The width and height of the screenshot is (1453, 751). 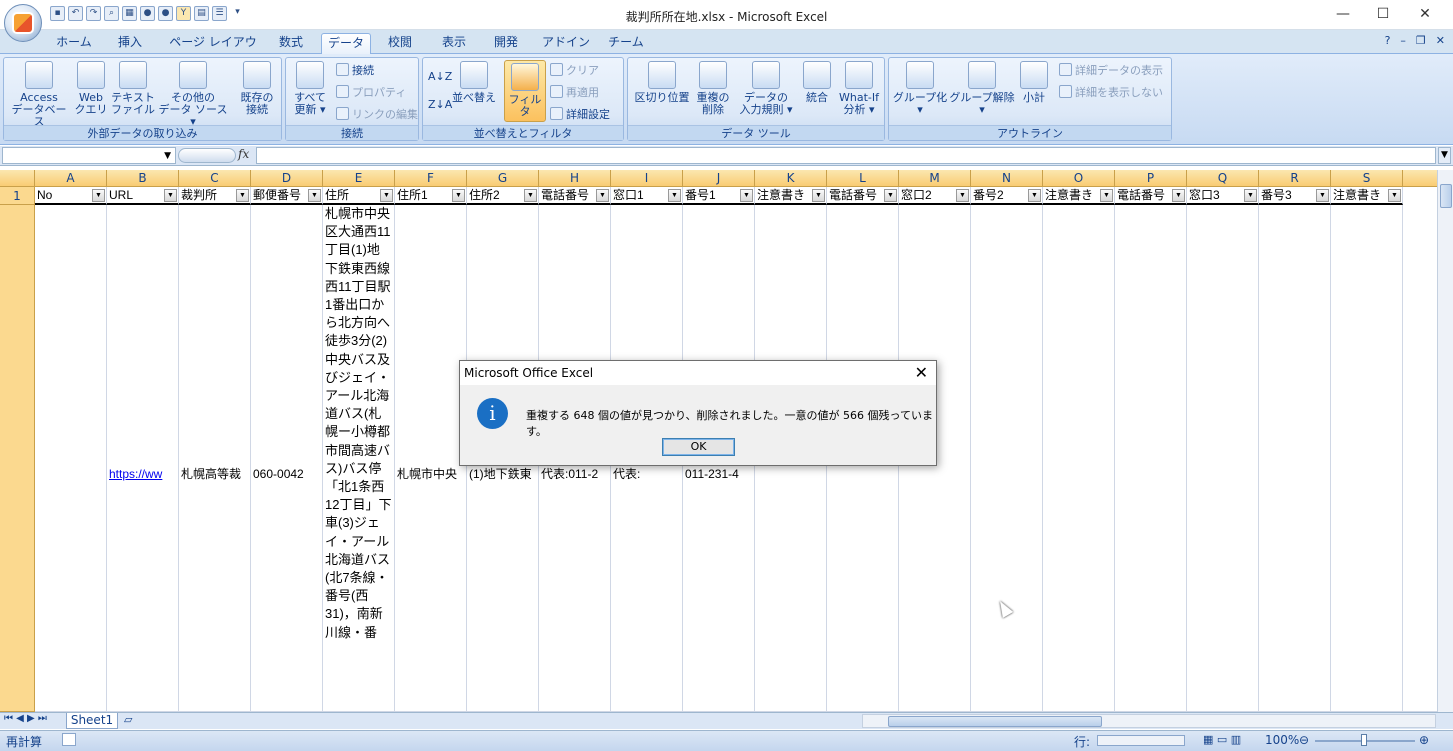 I want to click on zoom-level: 100%, so click(x=1282, y=740).